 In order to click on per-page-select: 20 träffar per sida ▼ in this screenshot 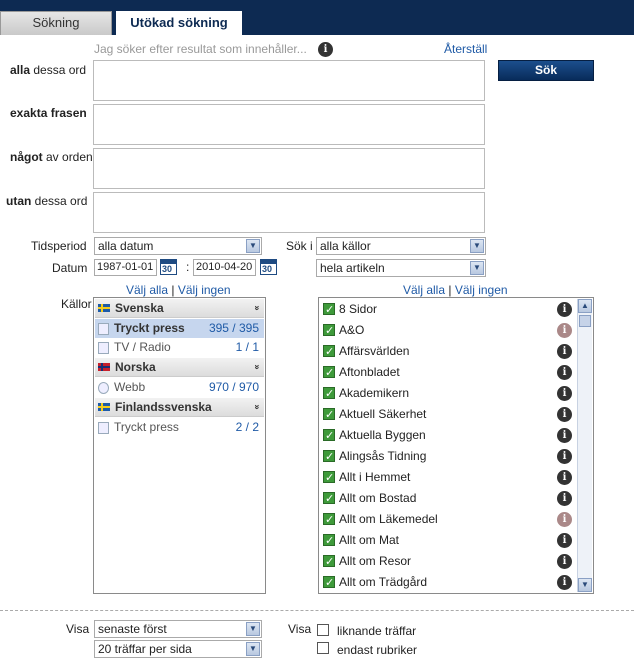, I will do `click(178, 649)`.